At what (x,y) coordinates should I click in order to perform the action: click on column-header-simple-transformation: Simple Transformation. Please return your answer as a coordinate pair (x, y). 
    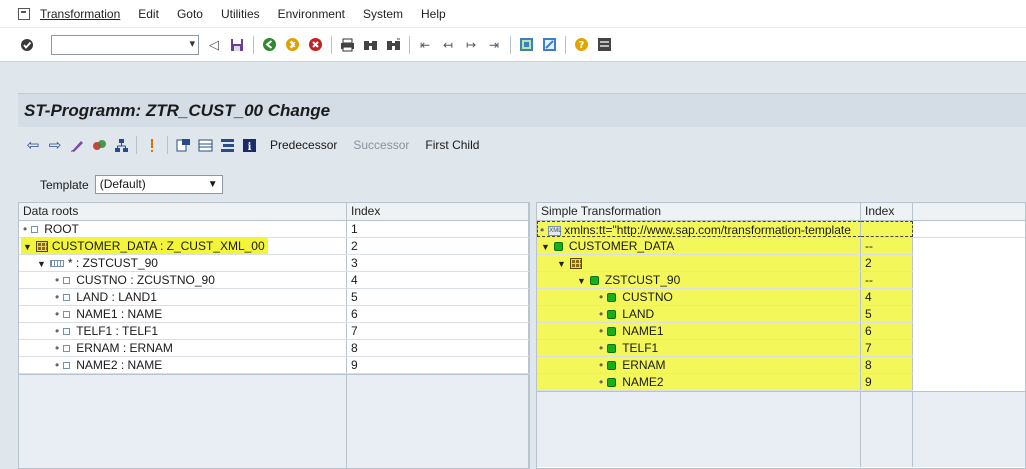
    Looking at the image, I should click on (699, 211).